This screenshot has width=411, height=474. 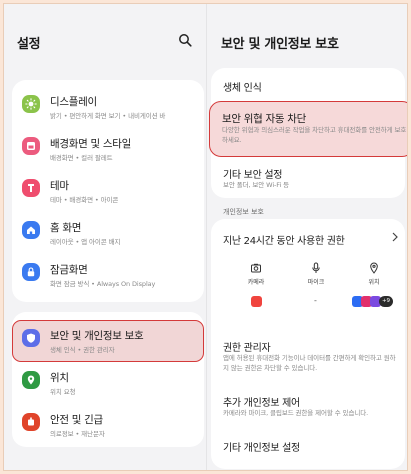 I want to click on sidebar-item-sub: 테마 • 배경화면 • 아이콘, so click(x=84, y=200).